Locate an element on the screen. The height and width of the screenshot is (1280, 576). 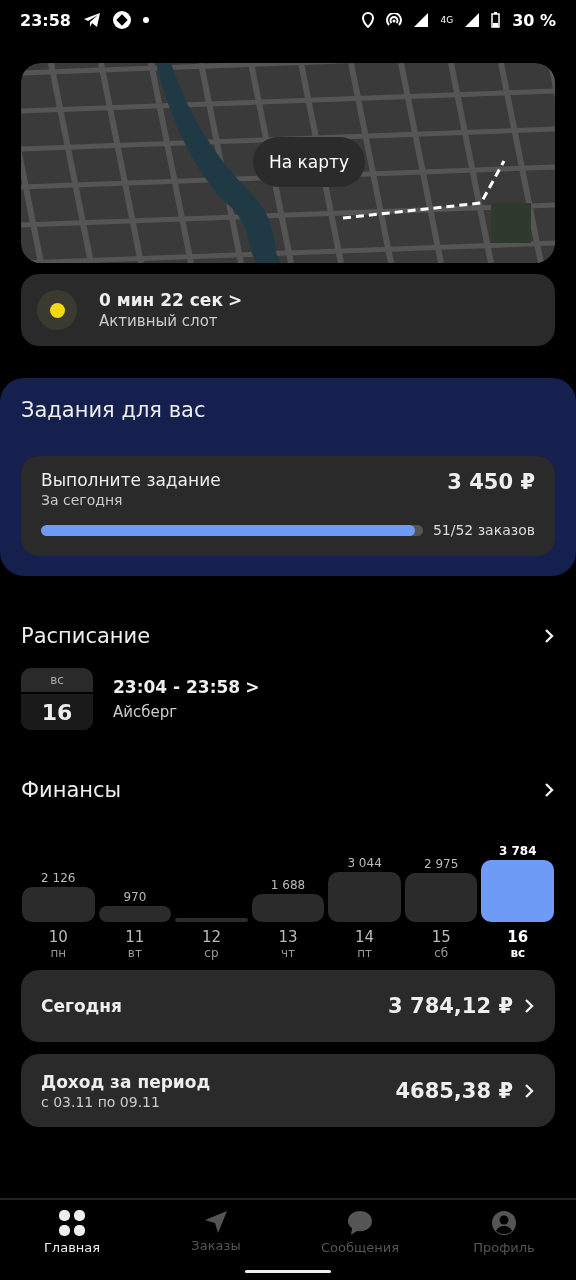
bar-value: 2 975 is located at coordinates (441, 864).